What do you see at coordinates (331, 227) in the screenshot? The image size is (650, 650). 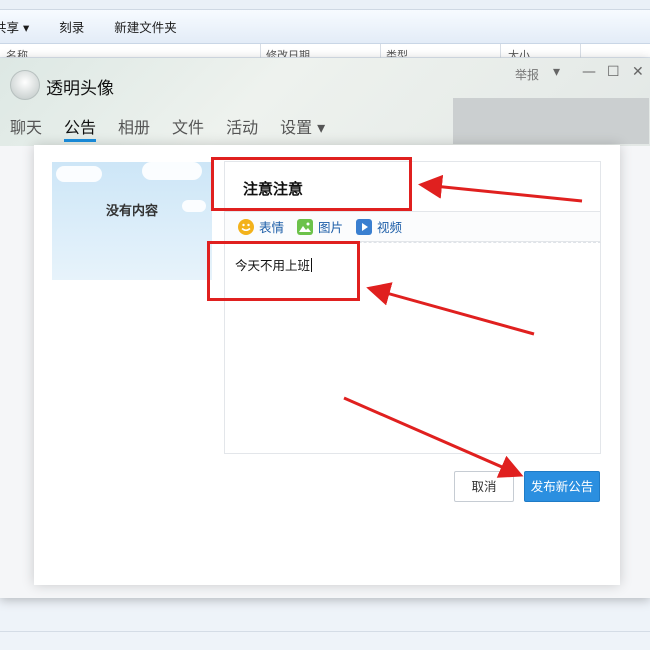 I see `image-label: 图片` at bounding box center [331, 227].